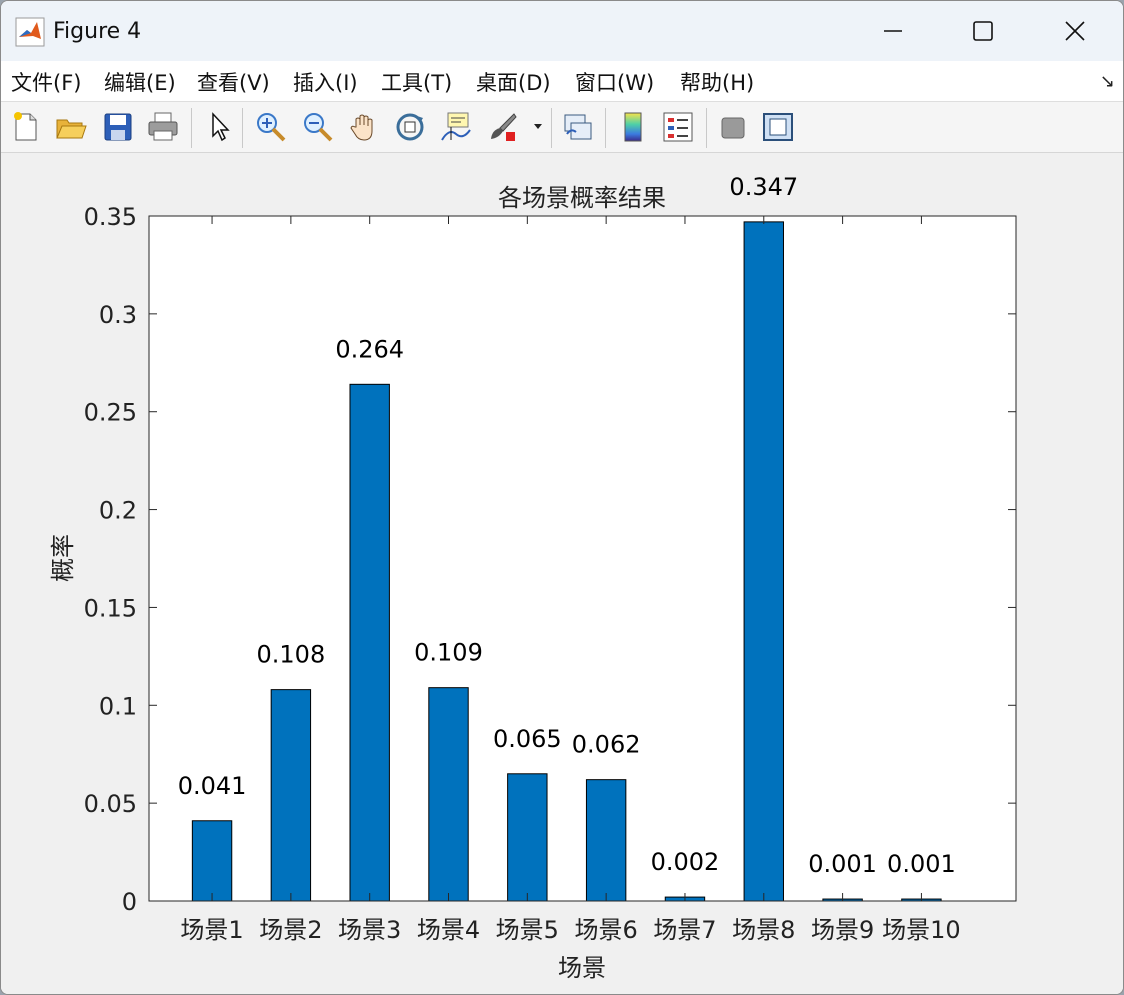  I want to click on x-axis-label: 场景, so click(582, 968).